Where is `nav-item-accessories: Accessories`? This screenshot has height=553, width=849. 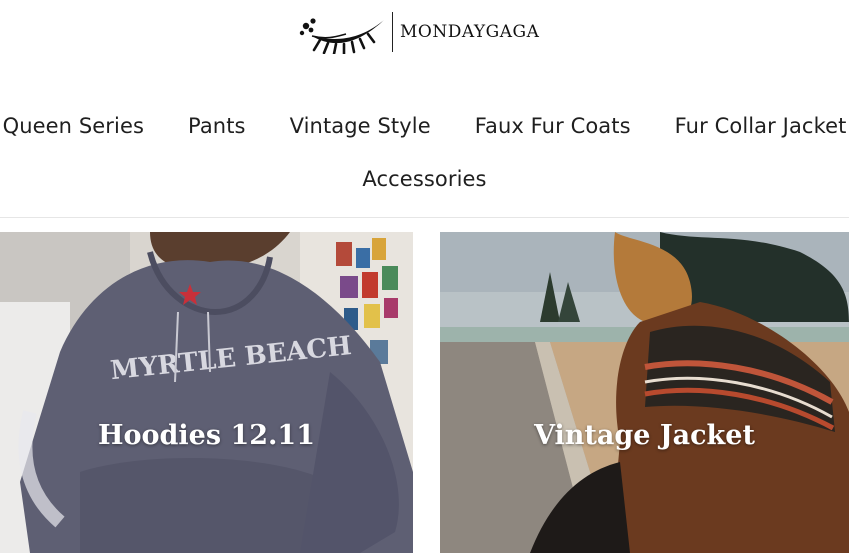 nav-item-accessories: Accessories is located at coordinates (424, 179).